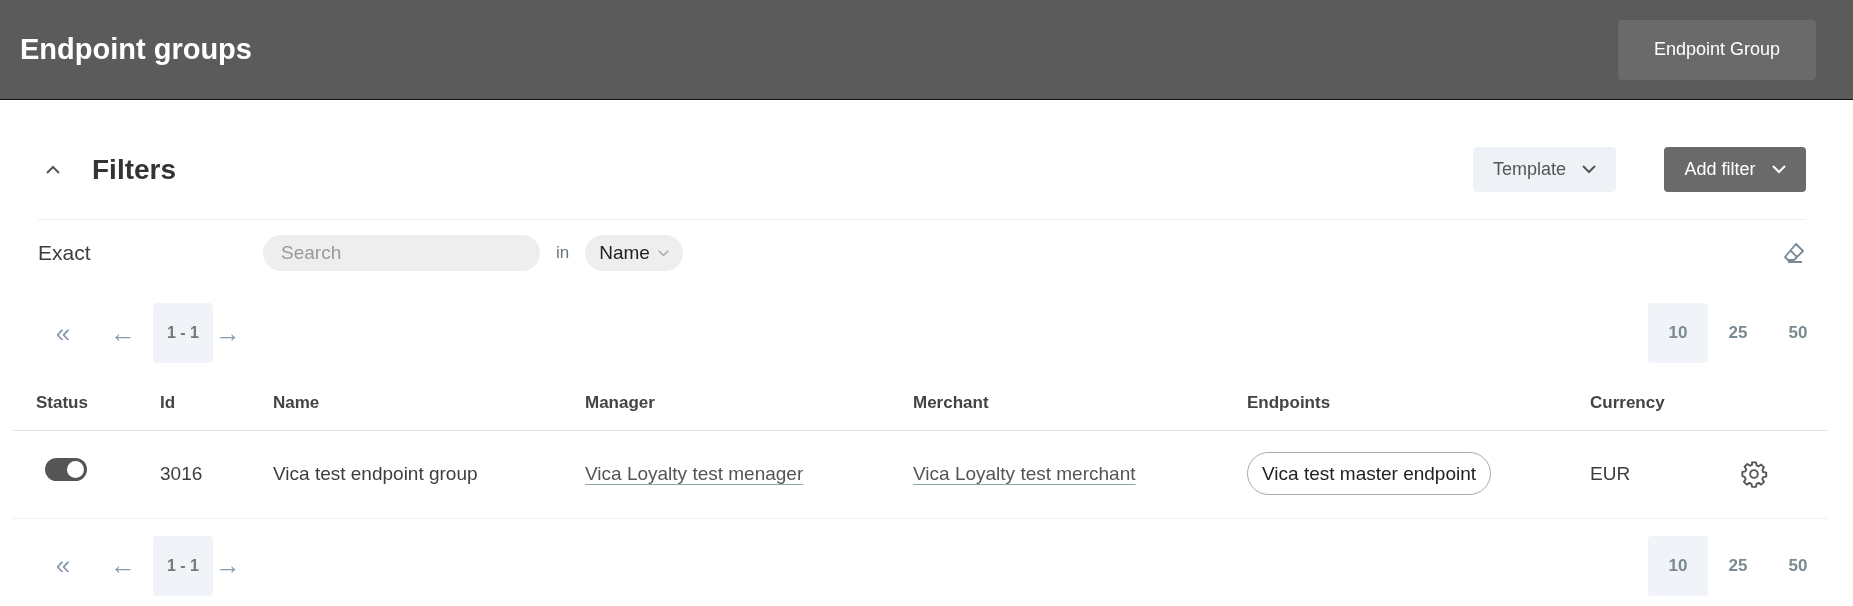 The width and height of the screenshot is (1853, 606). What do you see at coordinates (1024, 473) in the screenshot?
I see `merchant-link: Vica Loyalty test merchant` at bounding box center [1024, 473].